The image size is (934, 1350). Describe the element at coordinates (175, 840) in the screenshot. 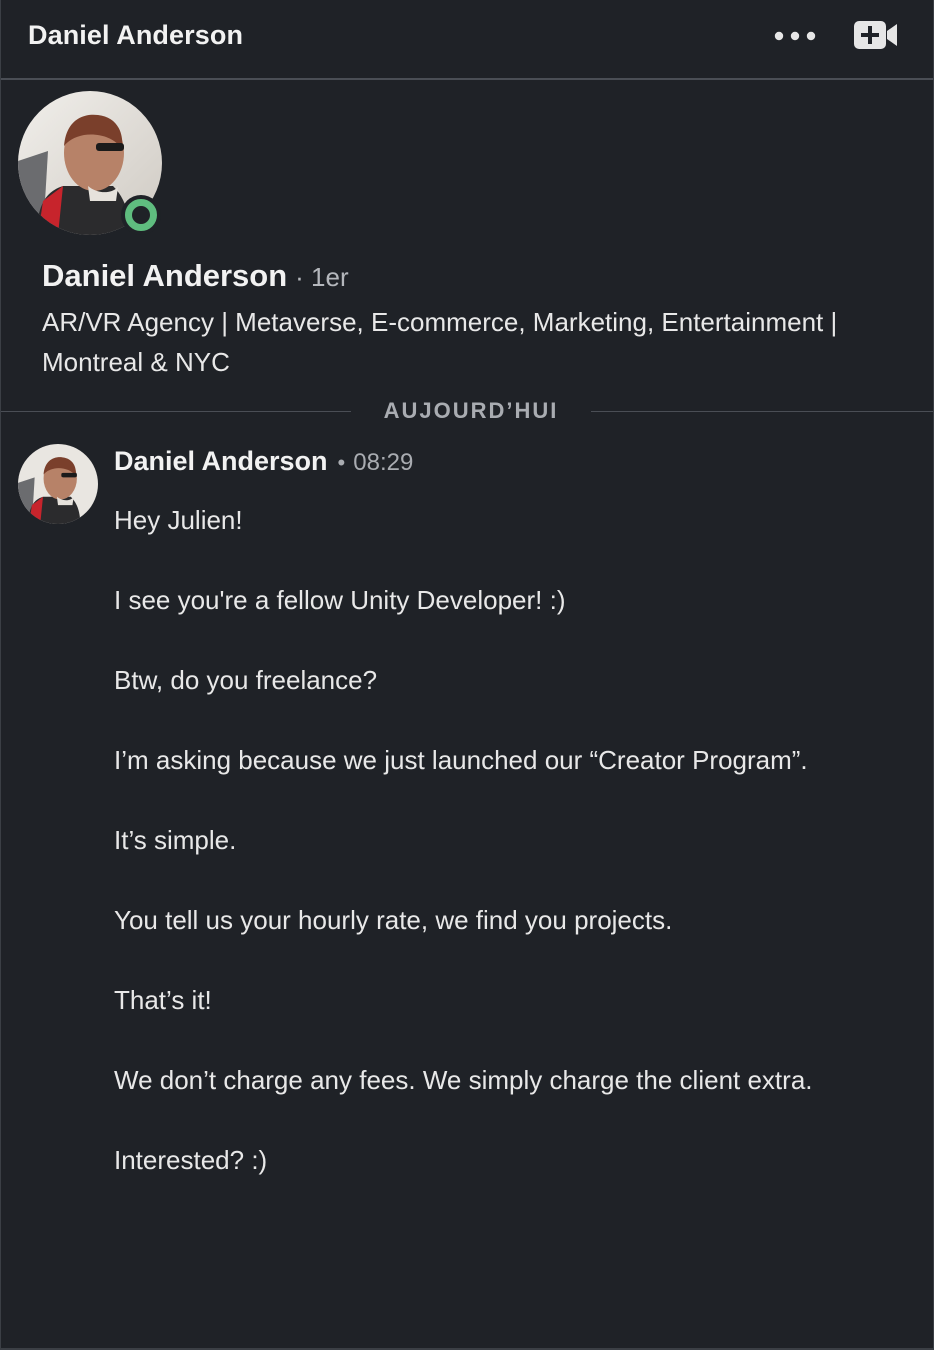

I see `message-paragraph: It’s simple.` at that location.